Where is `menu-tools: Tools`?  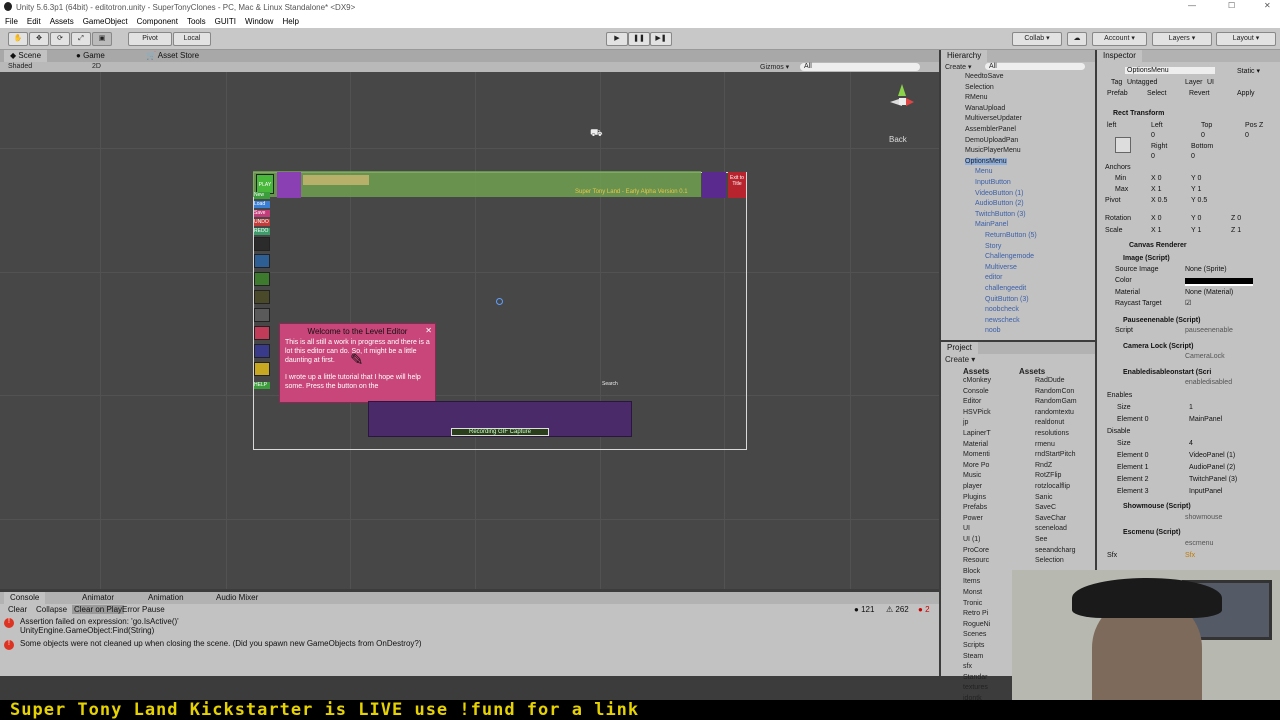 menu-tools: Tools is located at coordinates (196, 21).